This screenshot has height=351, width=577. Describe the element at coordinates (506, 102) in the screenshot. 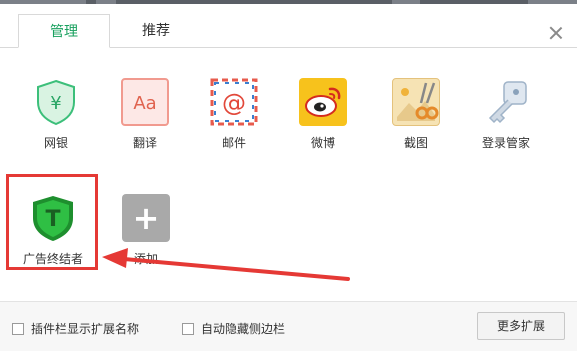

I see `key-icon` at that location.